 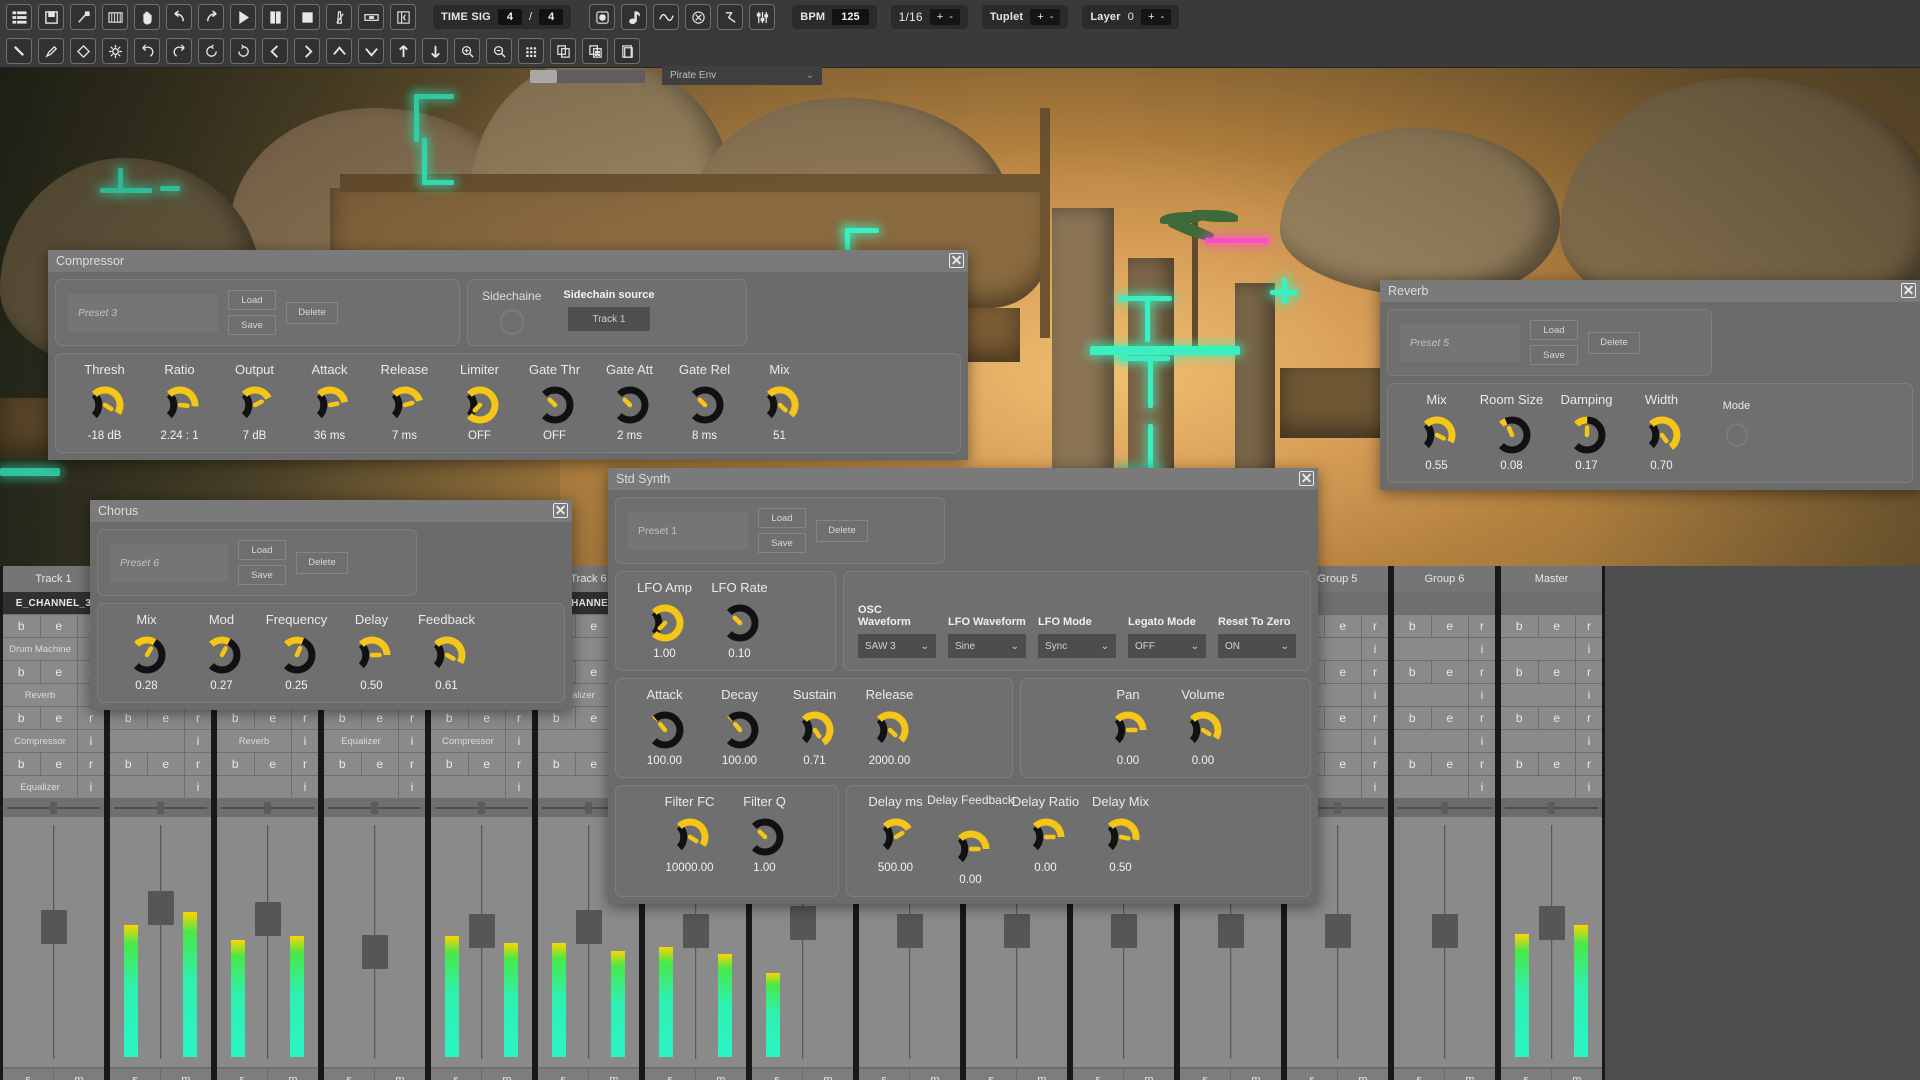 What do you see at coordinates (1120, 839) in the screenshot?
I see `knob-delay-mix: Delay Mix 0.50` at bounding box center [1120, 839].